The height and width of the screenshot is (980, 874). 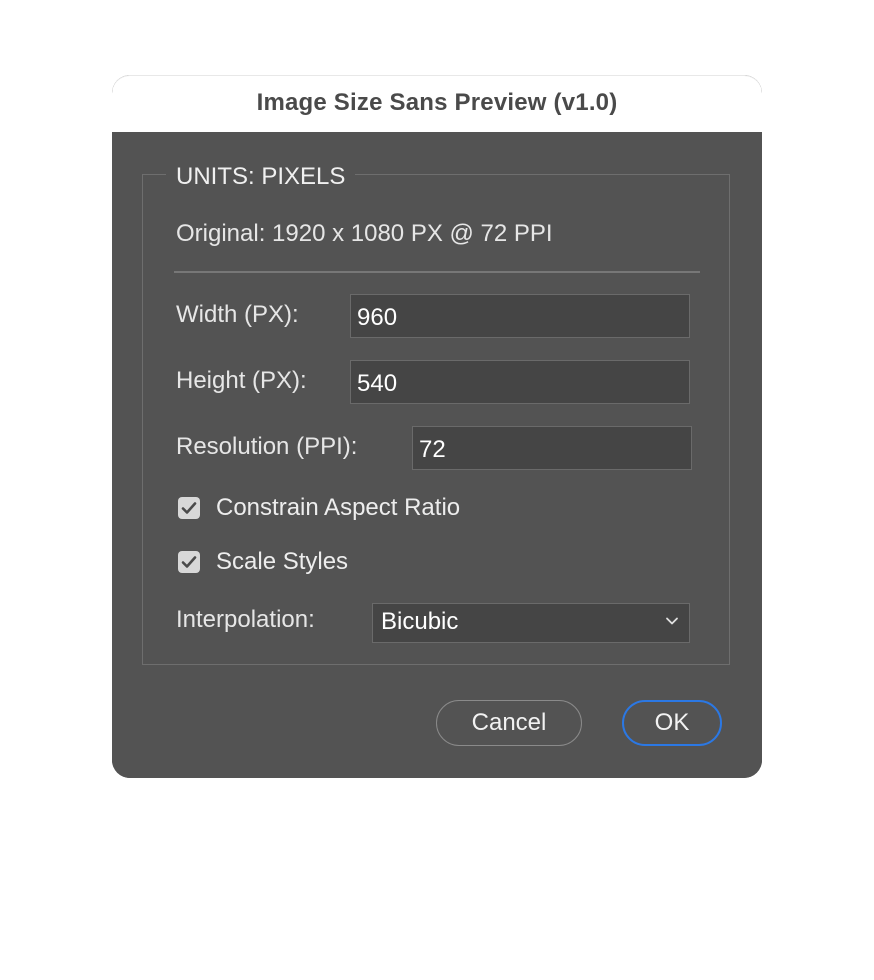 What do you see at coordinates (509, 723) in the screenshot?
I see `cancel-button: Cancel` at bounding box center [509, 723].